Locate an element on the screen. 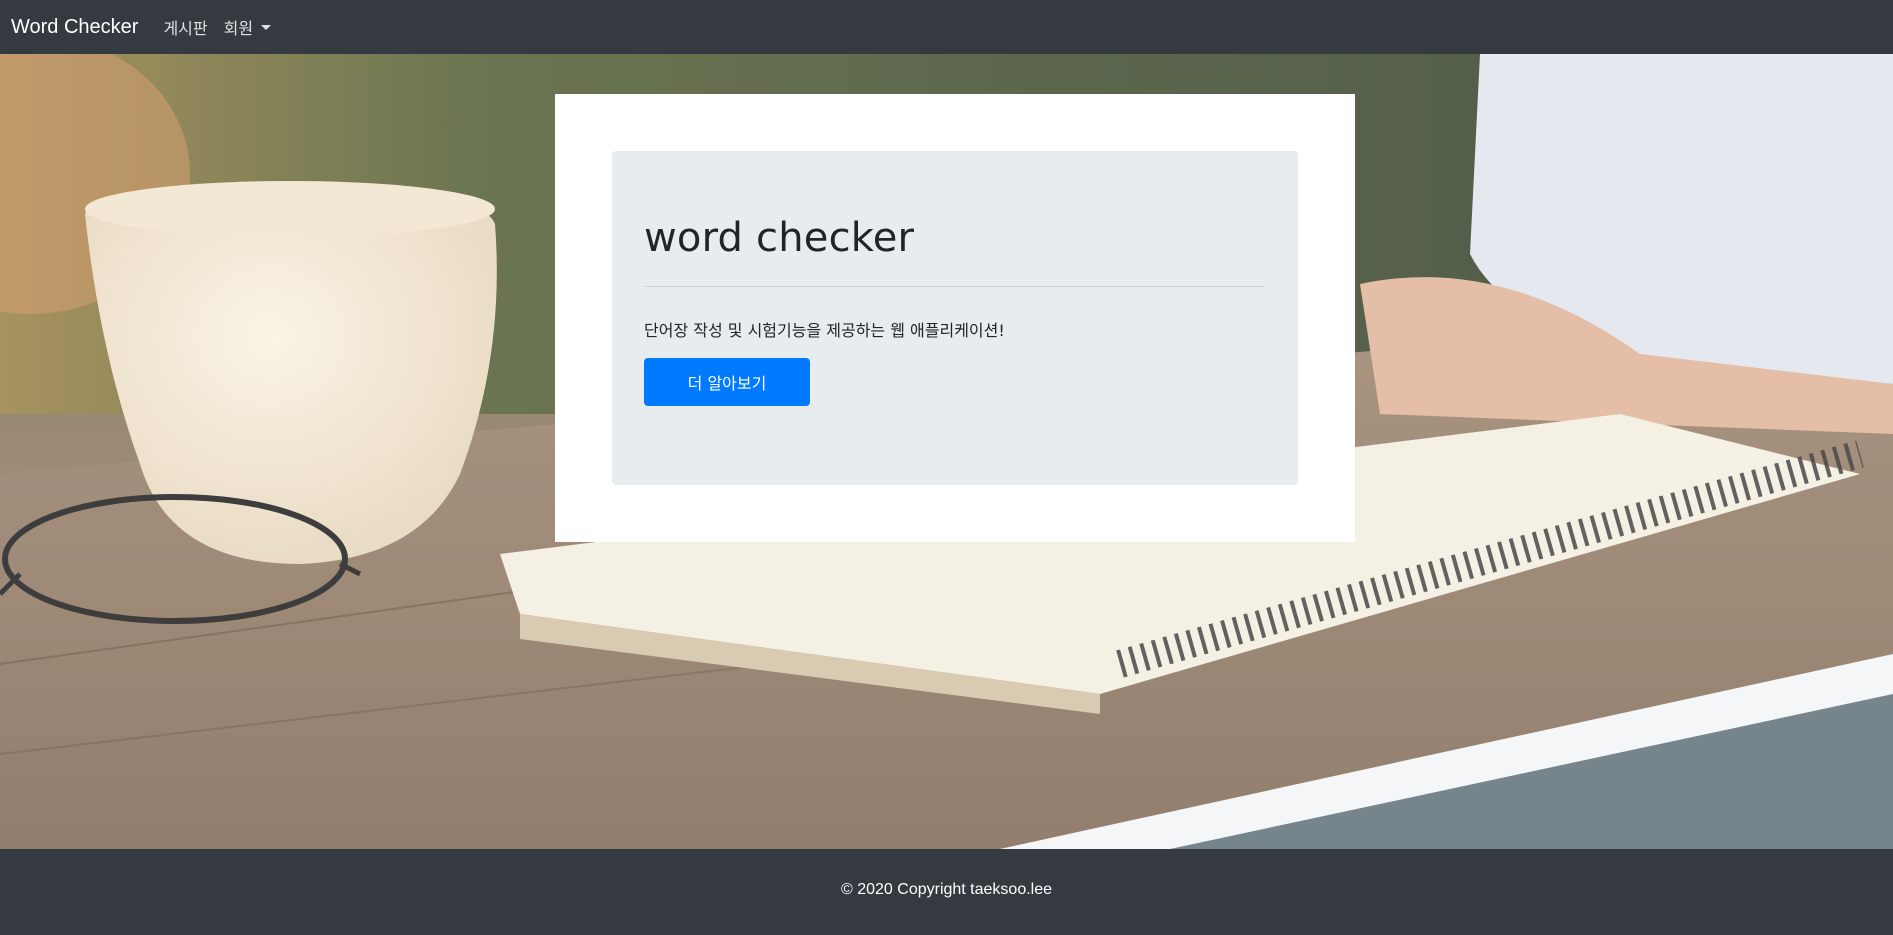 The height and width of the screenshot is (935, 1893). nav-dropdown-member: 회원 is located at coordinates (247, 27).